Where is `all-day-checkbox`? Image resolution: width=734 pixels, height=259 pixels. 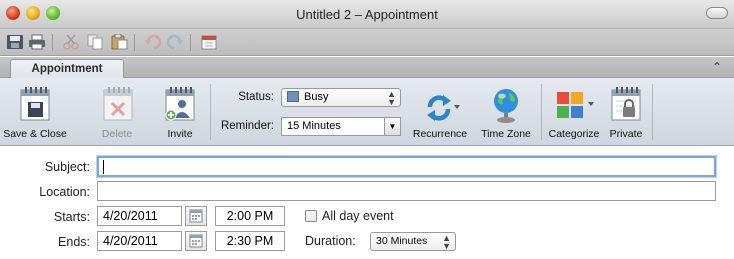
all-day-checkbox is located at coordinates (311, 216).